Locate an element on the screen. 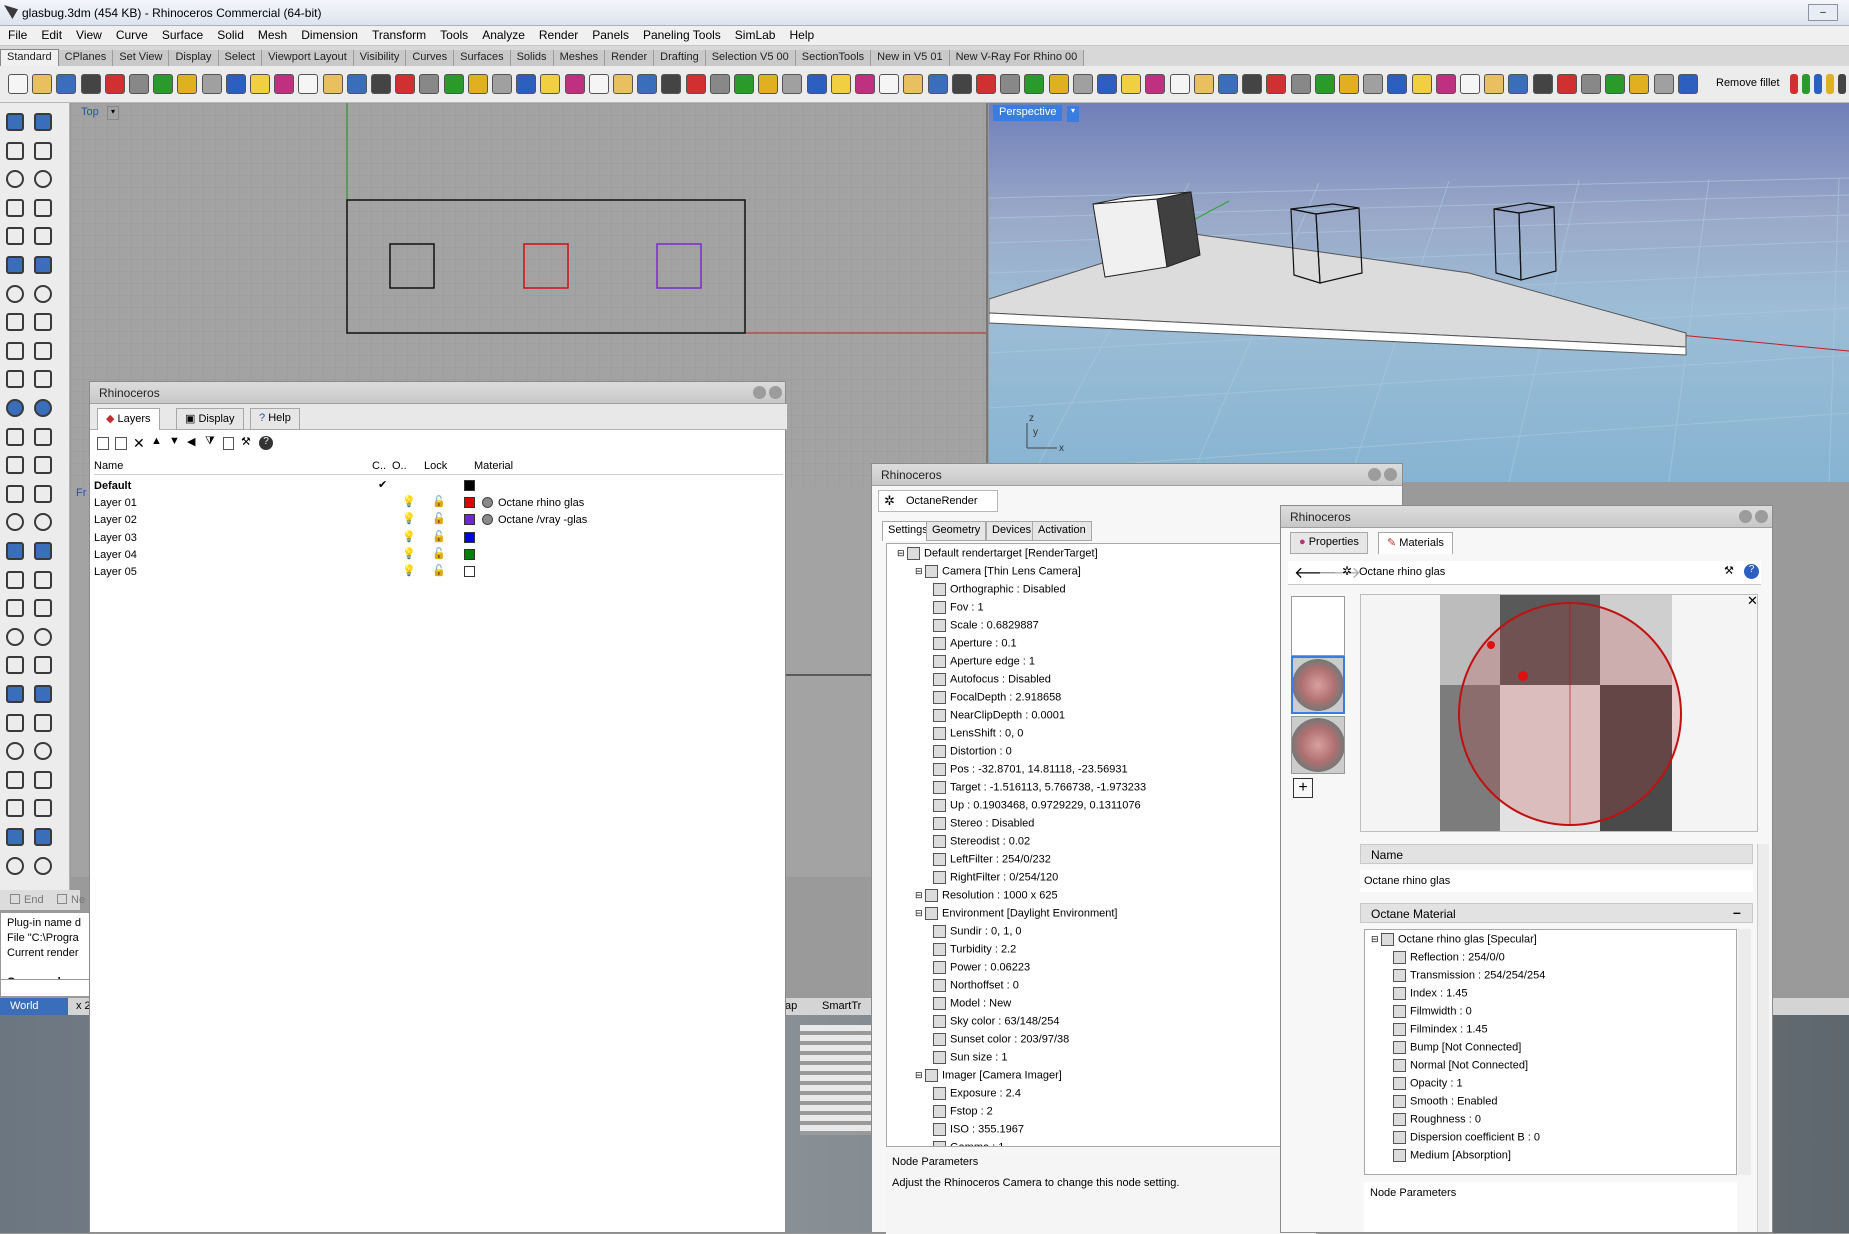  move-down-icon: ▼ is located at coordinates (174, 441).